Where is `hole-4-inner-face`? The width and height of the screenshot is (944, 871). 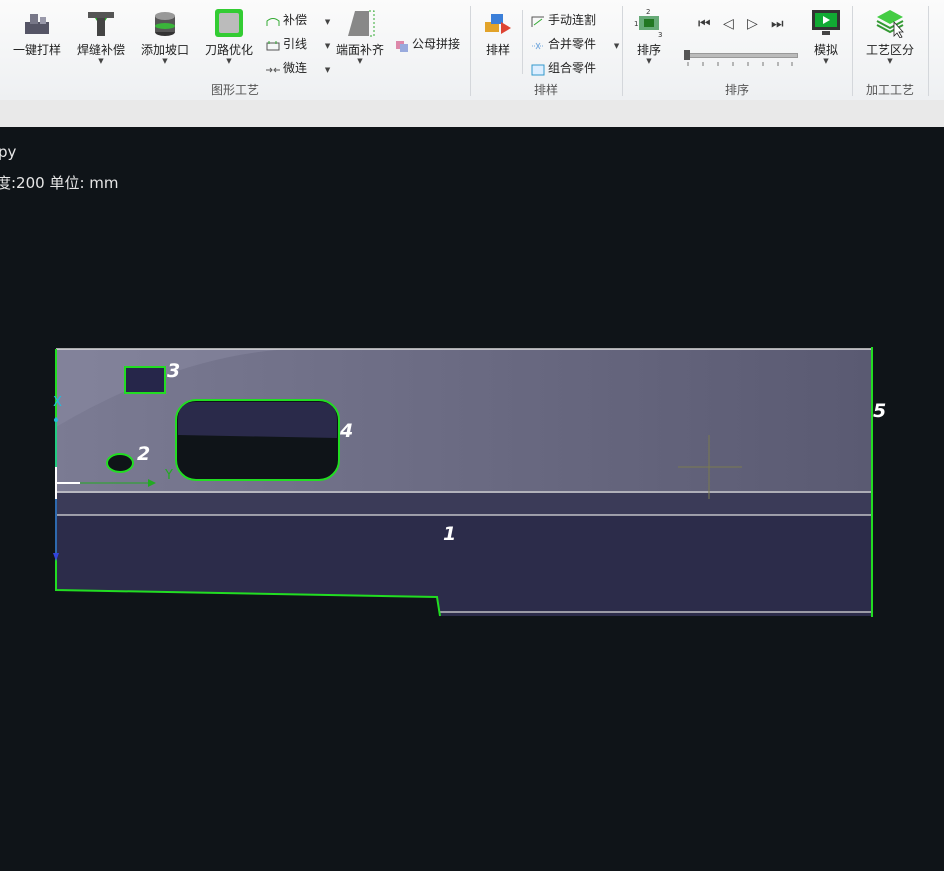 hole-4-inner-face is located at coordinates (257, 420).